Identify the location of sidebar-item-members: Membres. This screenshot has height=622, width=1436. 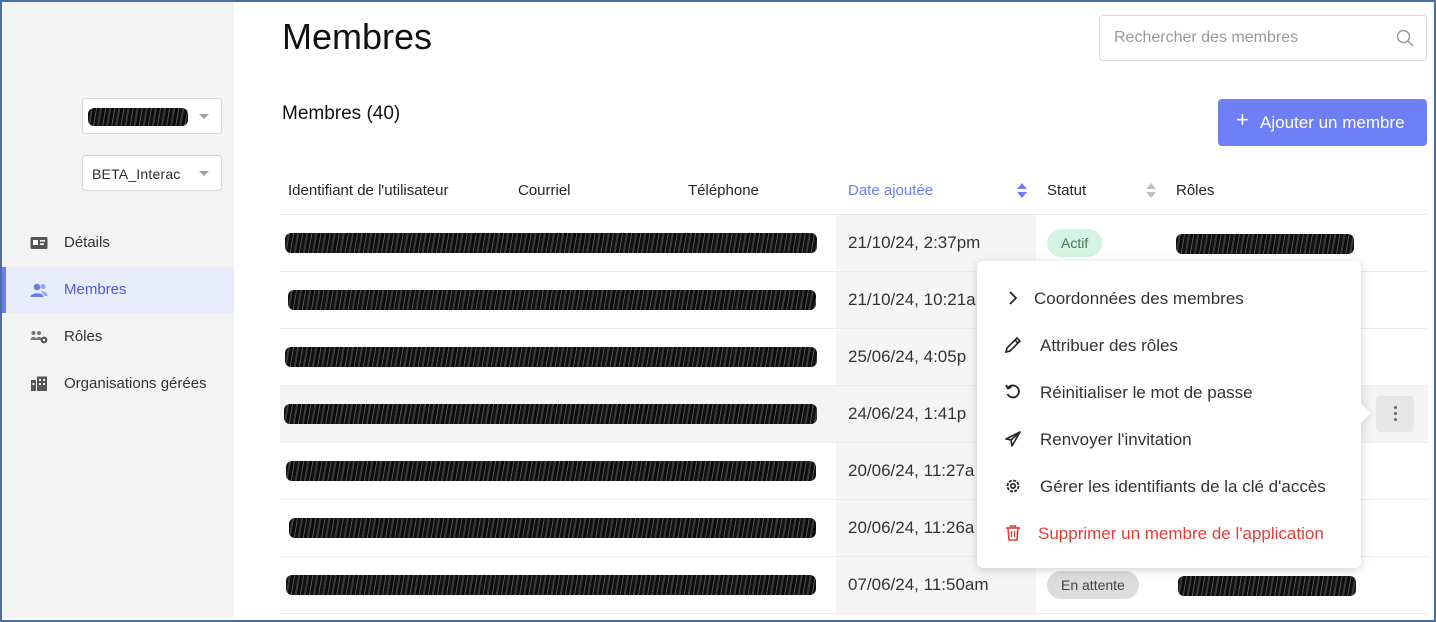
(118, 290).